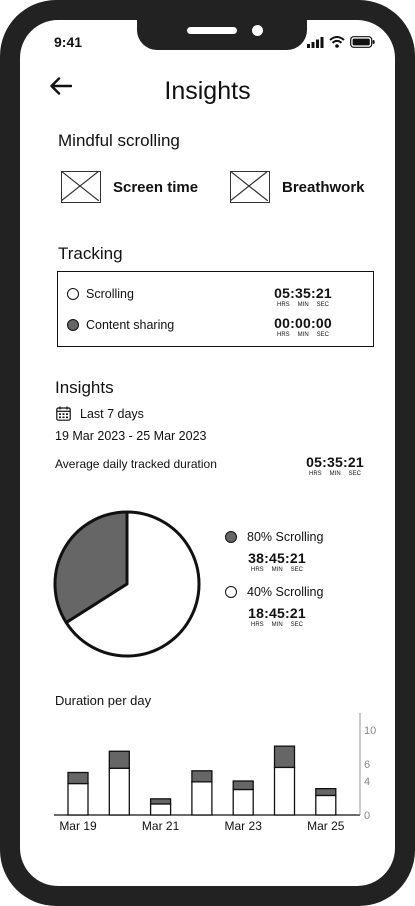  Describe the element at coordinates (277, 613) in the screenshot. I see `timer-value: 18:45:21` at that location.